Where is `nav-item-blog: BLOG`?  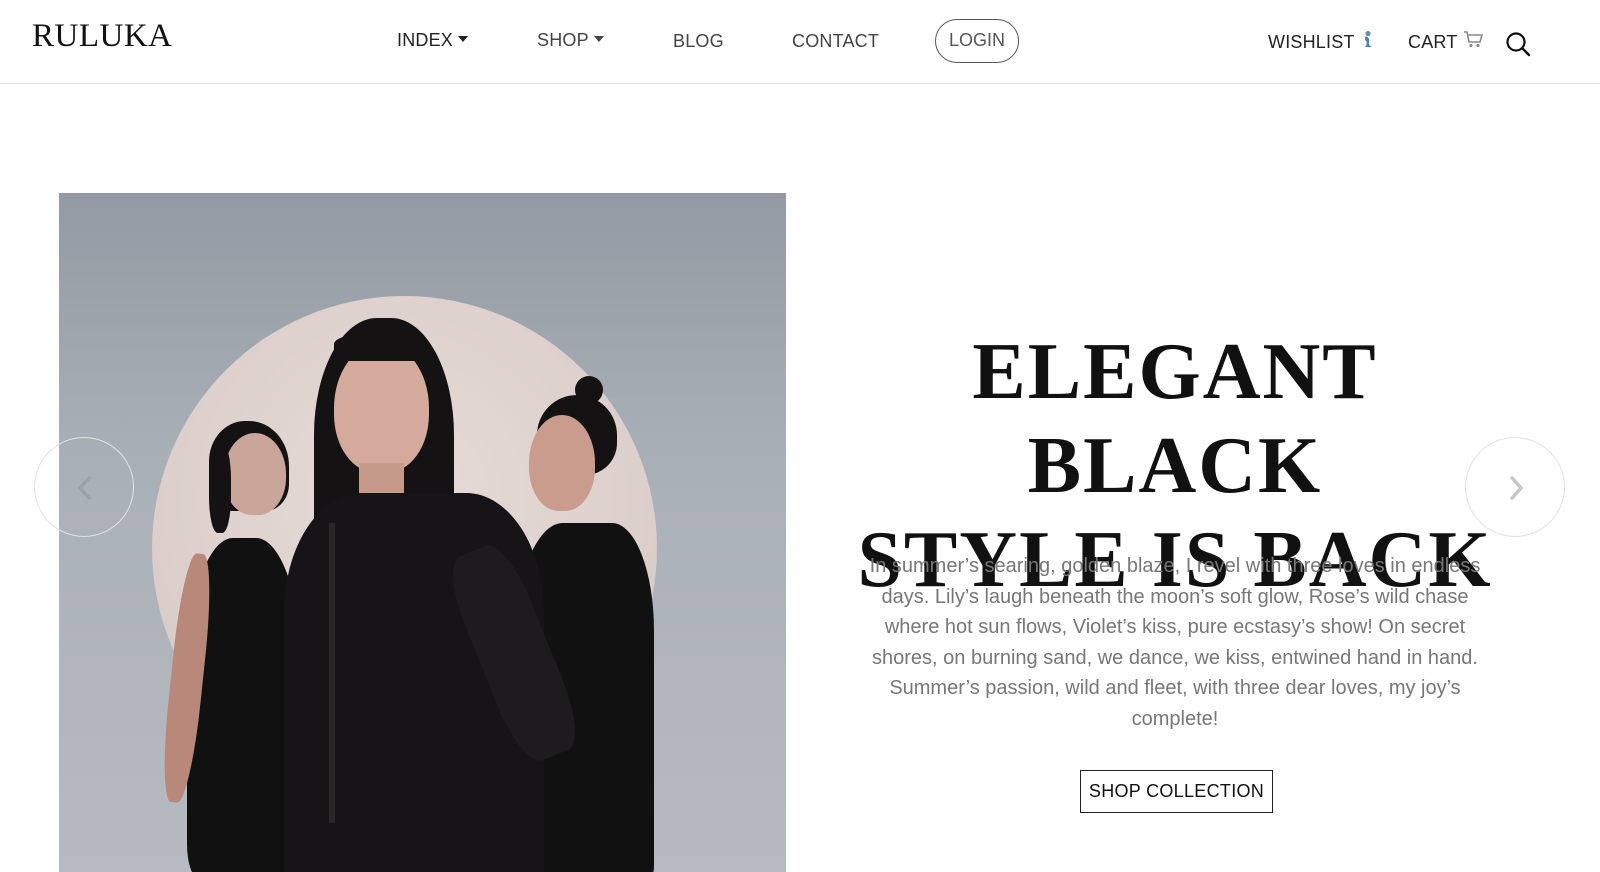
nav-item-blog: BLOG is located at coordinates (698, 41).